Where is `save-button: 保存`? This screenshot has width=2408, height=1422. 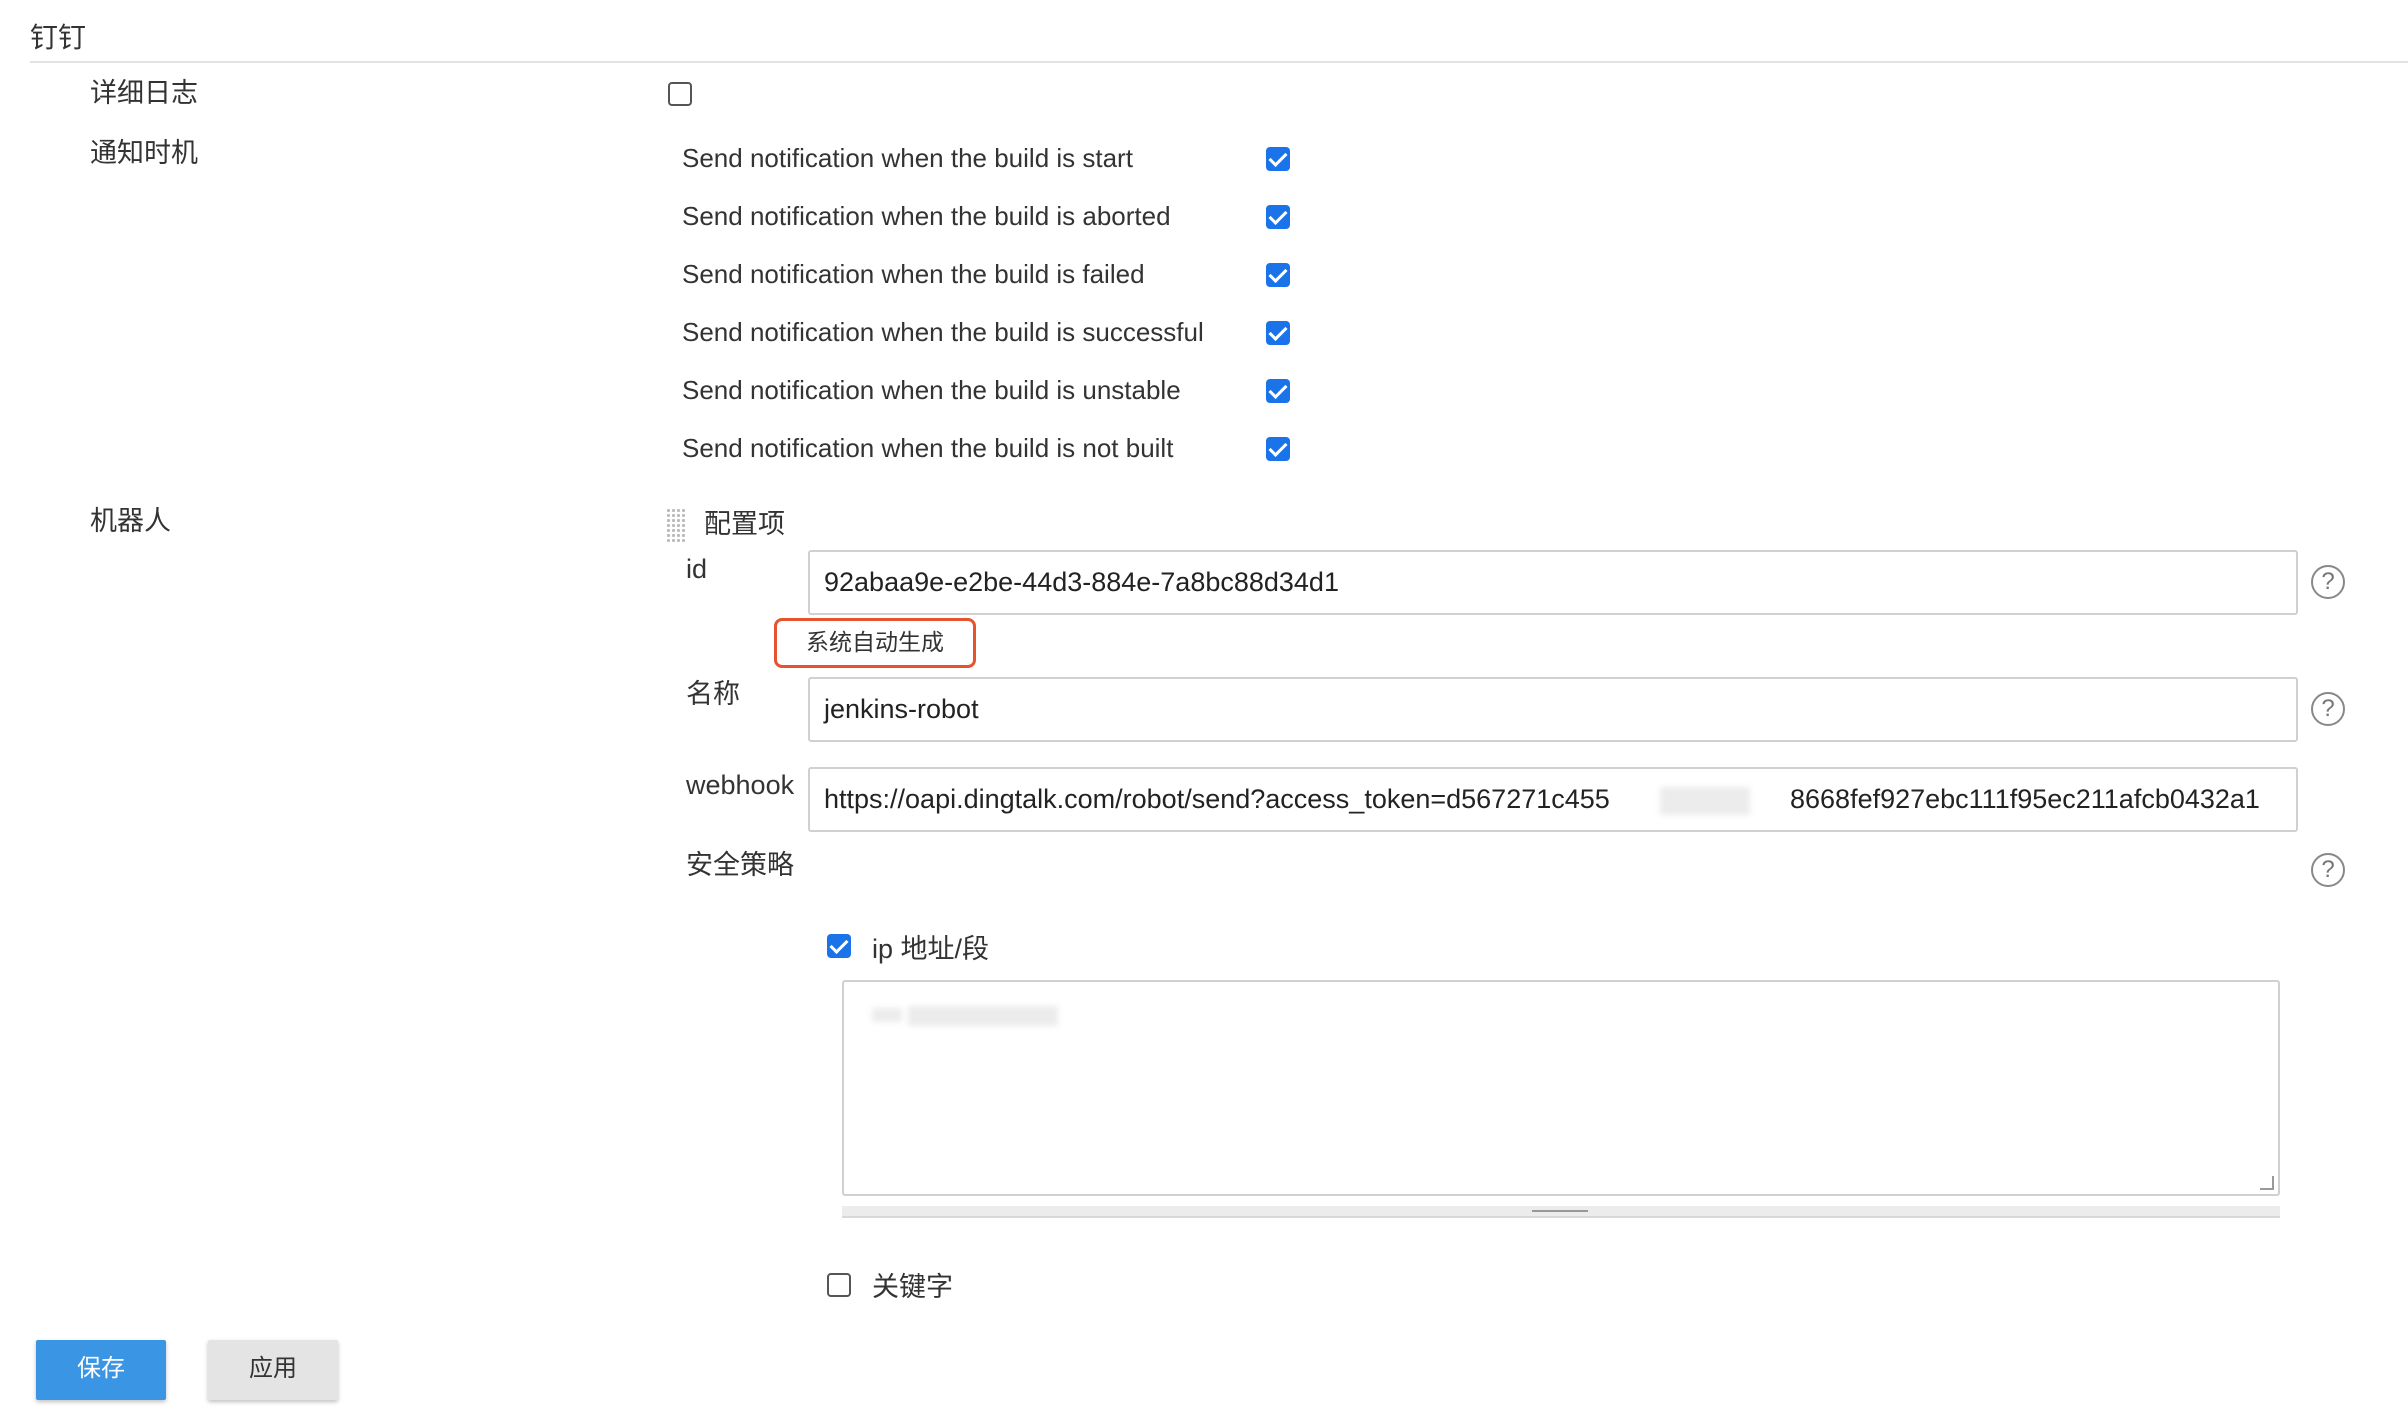 save-button: 保存 is located at coordinates (101, 1370).